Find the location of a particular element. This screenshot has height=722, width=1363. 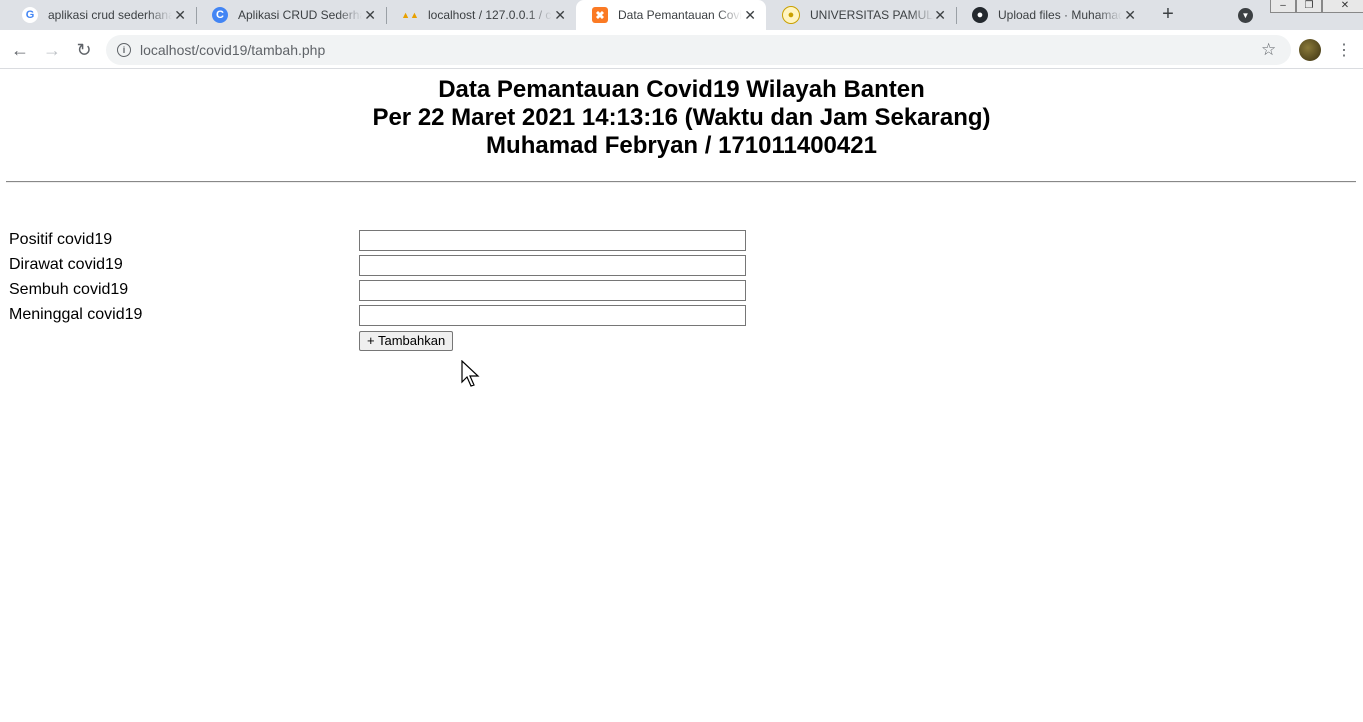

sembuh-input is located at coordinates (552, 290).